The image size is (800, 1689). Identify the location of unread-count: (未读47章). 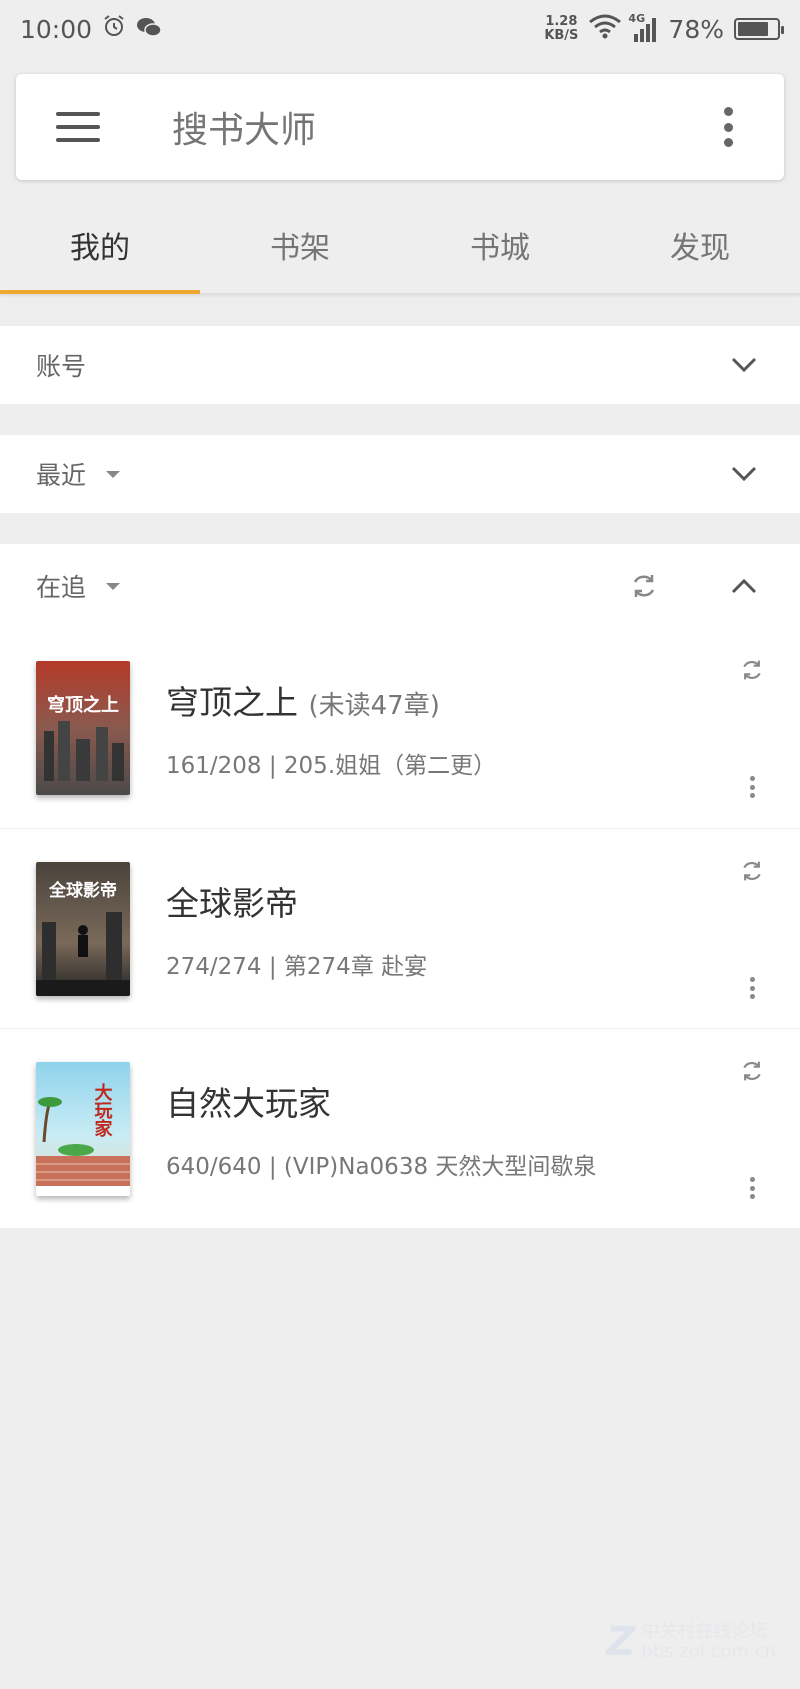
(374, 706).